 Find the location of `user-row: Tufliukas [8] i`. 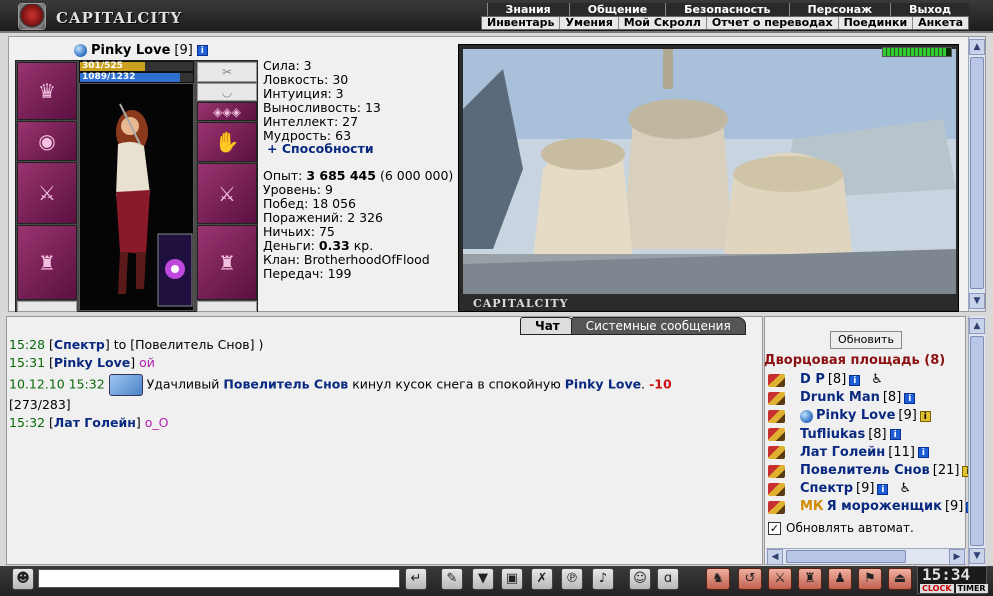

user-row: Tufliukas [8] i is located at coordinates (872, 435).